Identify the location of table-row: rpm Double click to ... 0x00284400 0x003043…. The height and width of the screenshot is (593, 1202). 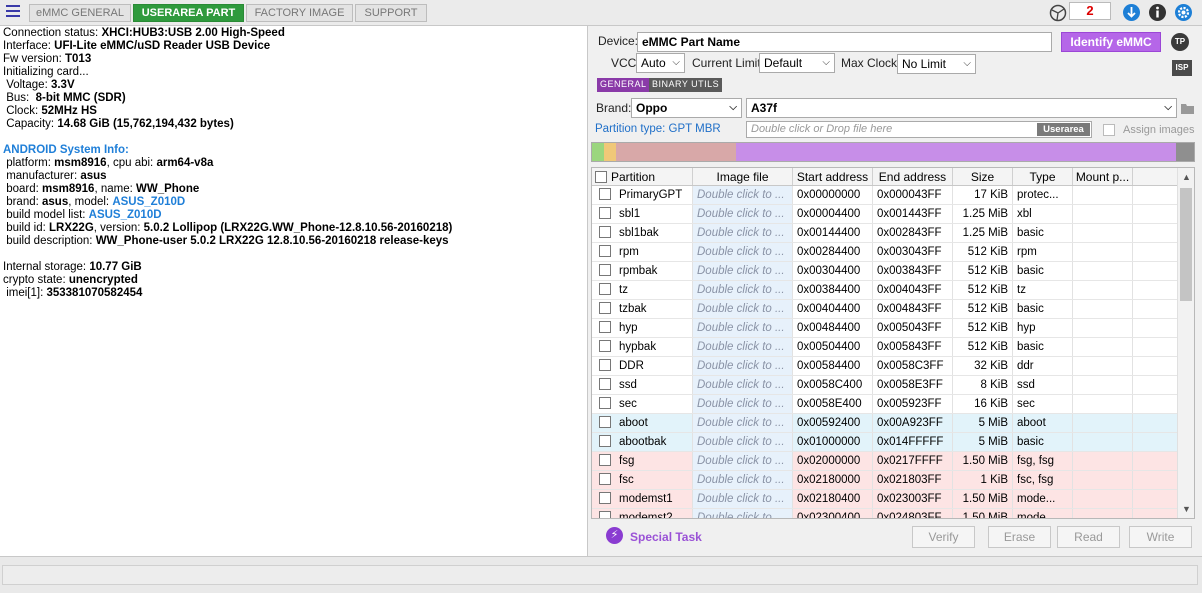
(893, 252).